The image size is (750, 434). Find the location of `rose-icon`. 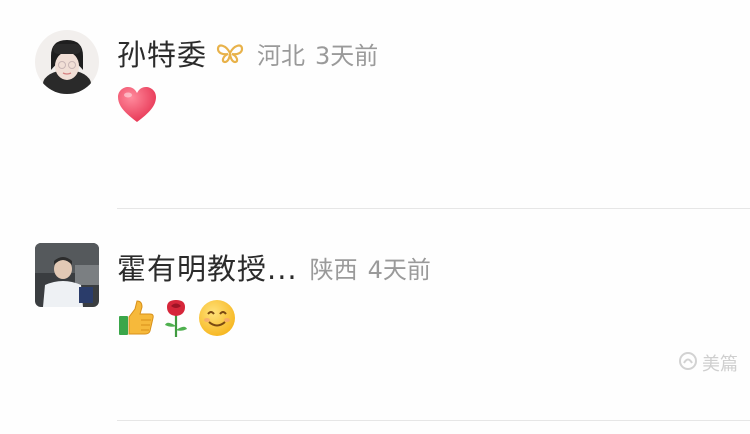

rose-icon is located at coordinates (176, 320).